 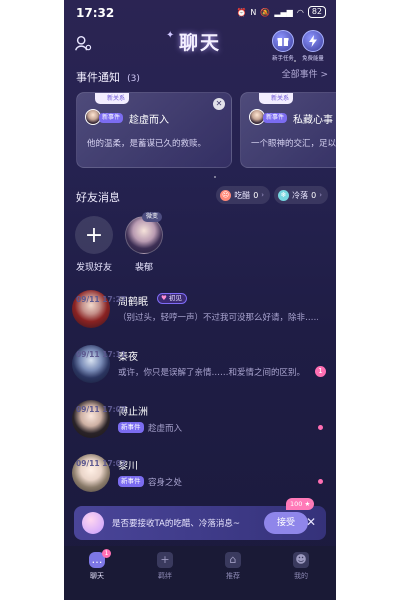 What do you see at coordinates (241, 12) in the screenshot?
I see `alarm-icon: ⏰` at bounding box center [241, 12].